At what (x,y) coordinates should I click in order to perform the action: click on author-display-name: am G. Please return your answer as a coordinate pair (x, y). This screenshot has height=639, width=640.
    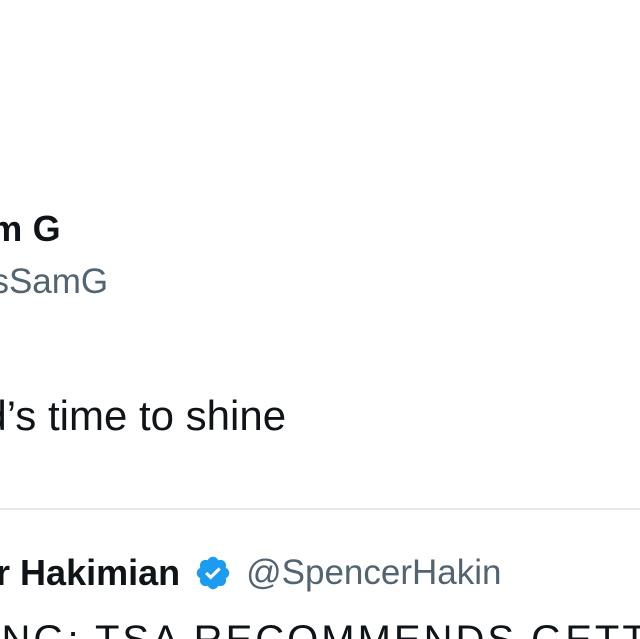
    Looking at the image, I should click on (30, 229).